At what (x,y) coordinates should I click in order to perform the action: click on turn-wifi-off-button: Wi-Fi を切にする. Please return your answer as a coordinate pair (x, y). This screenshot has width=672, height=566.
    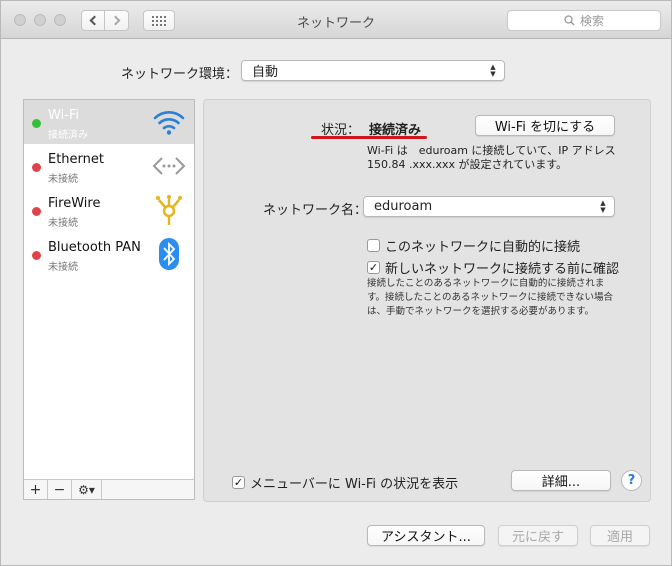
    Looking at the image, I should click on (545, 125).